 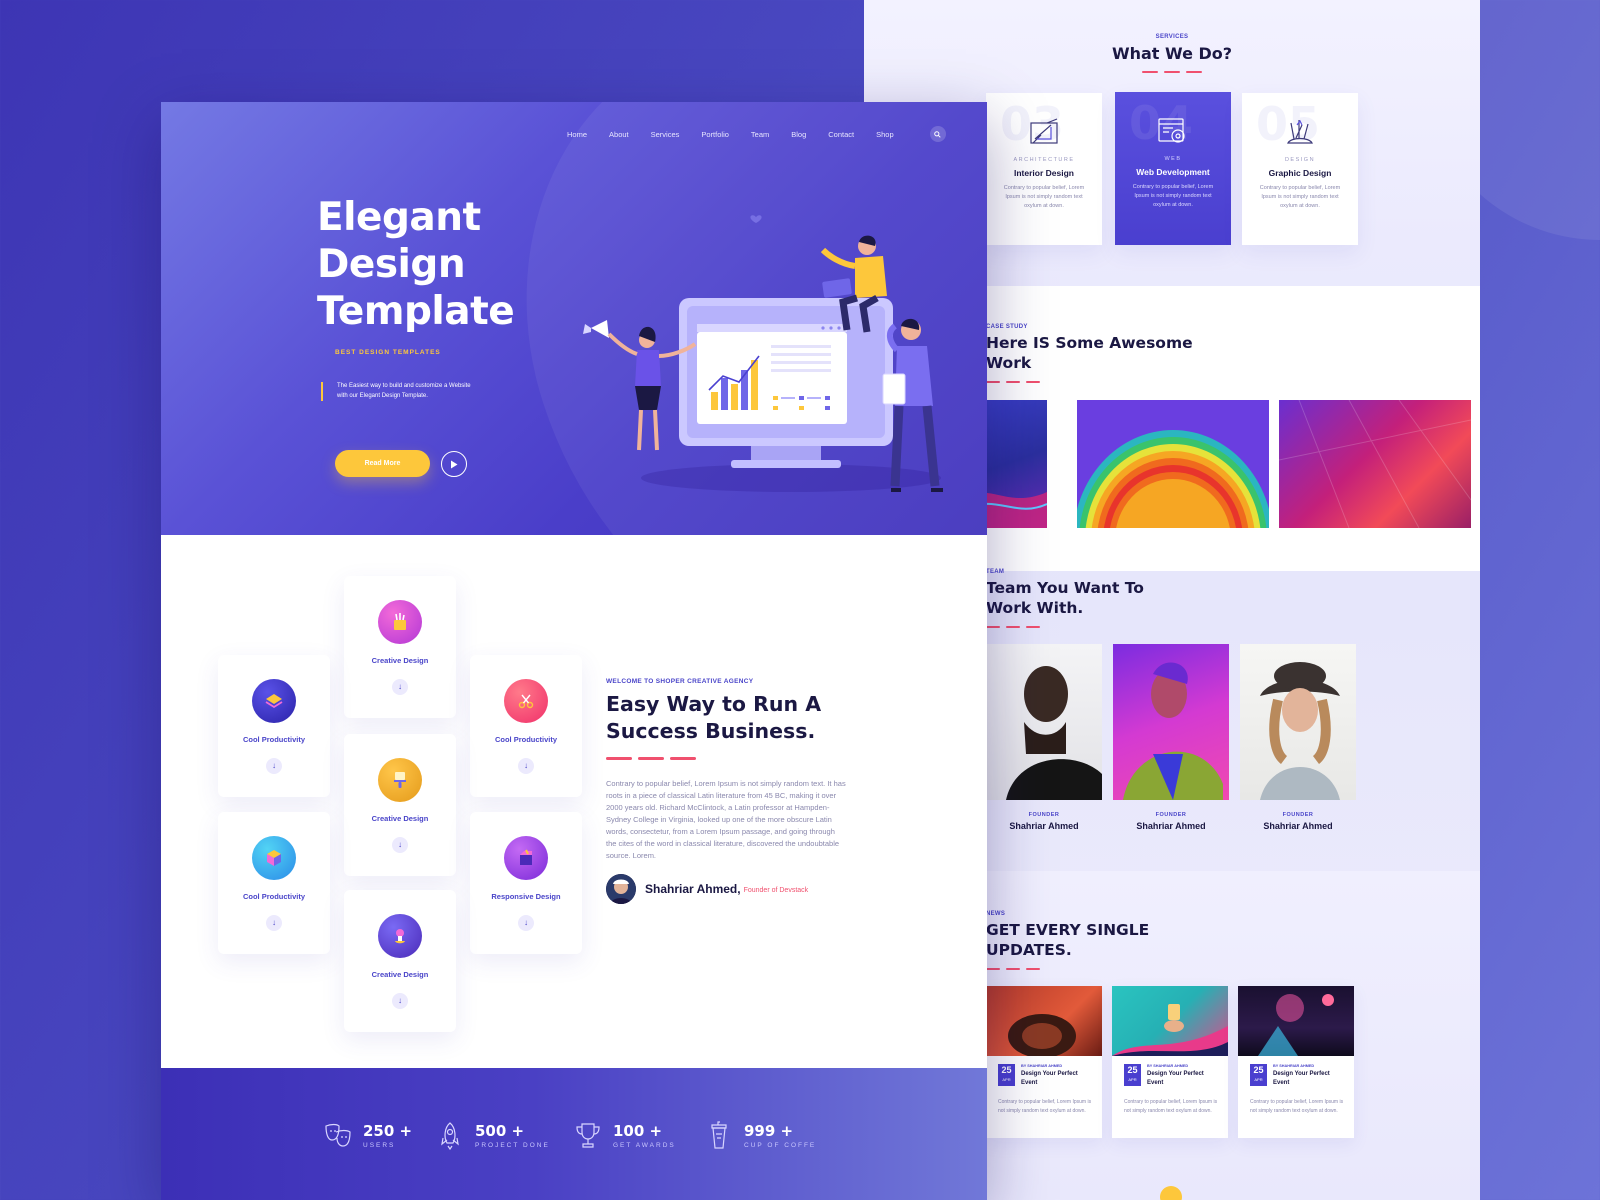 I want to click on services-header: SERVICES What We Do?, so click(x=1172, y=53).